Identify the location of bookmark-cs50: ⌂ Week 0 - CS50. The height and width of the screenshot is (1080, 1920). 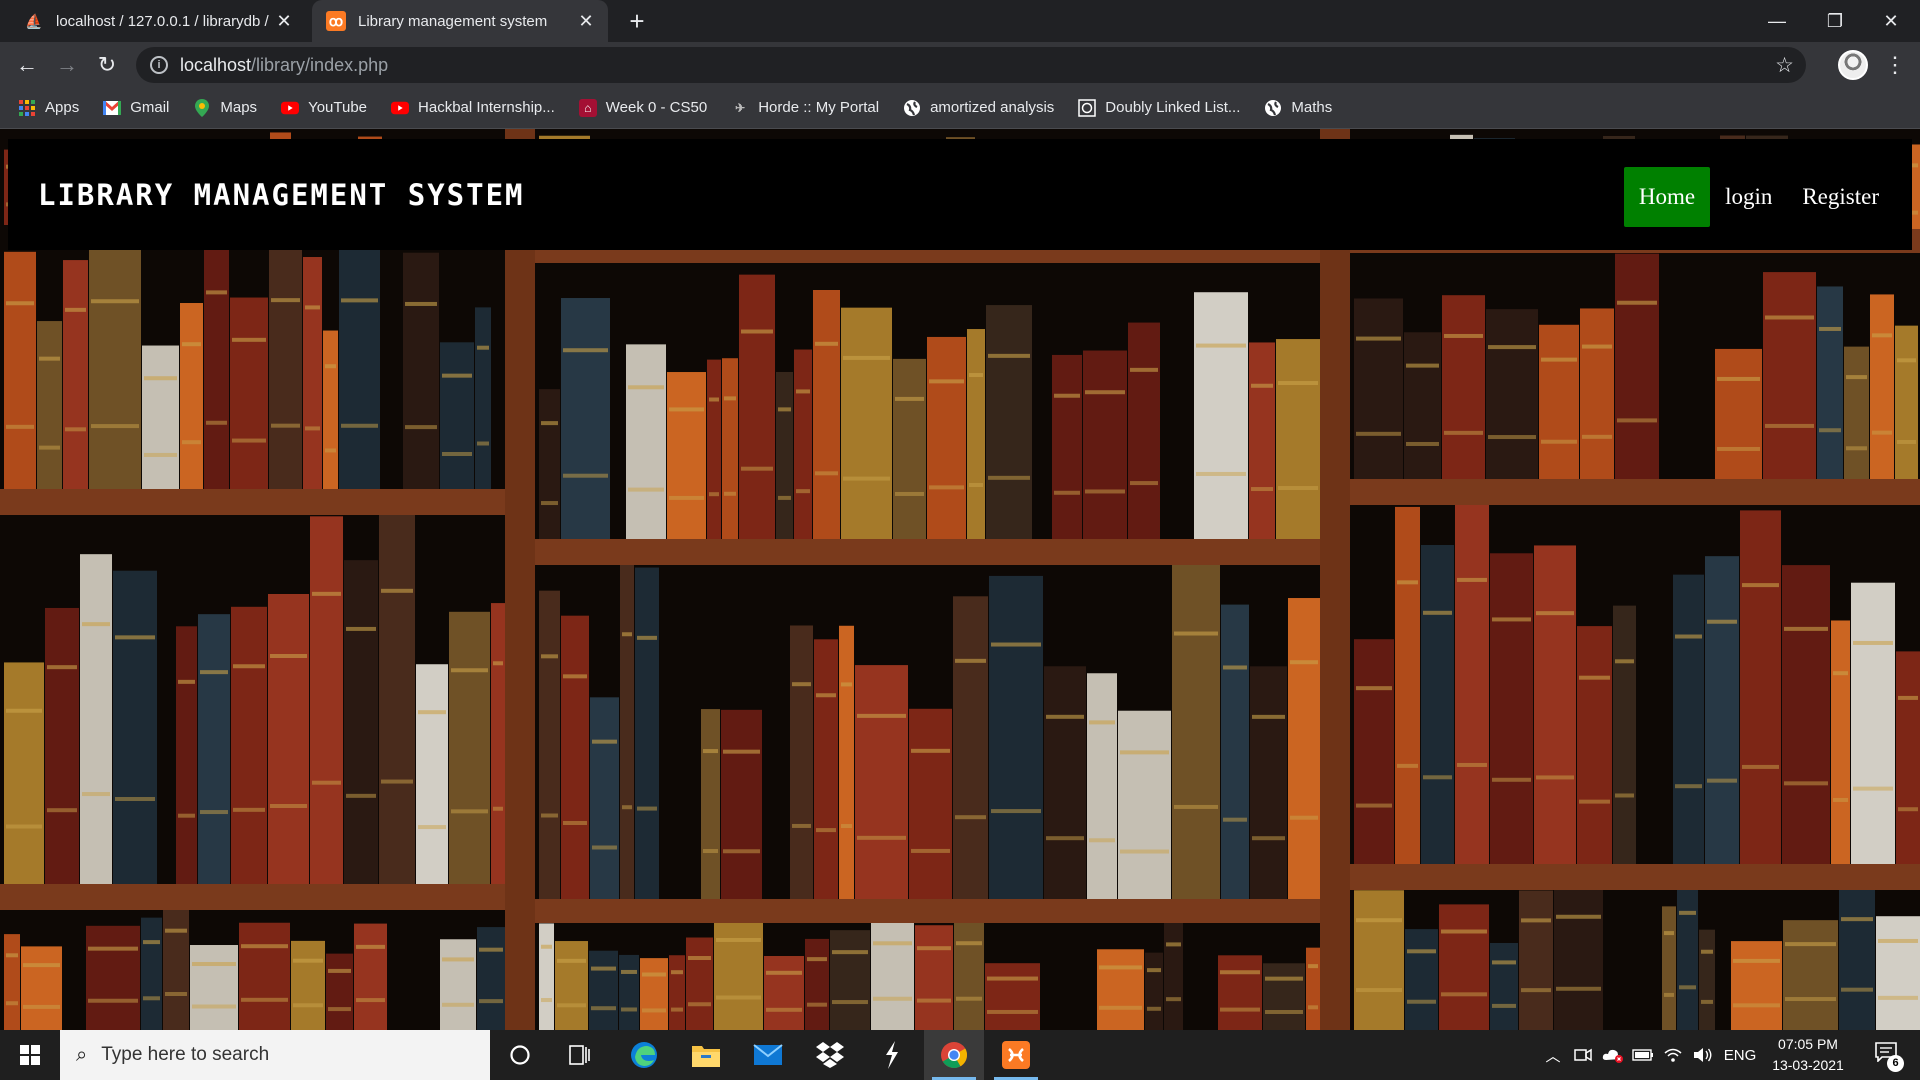
(642, 107).